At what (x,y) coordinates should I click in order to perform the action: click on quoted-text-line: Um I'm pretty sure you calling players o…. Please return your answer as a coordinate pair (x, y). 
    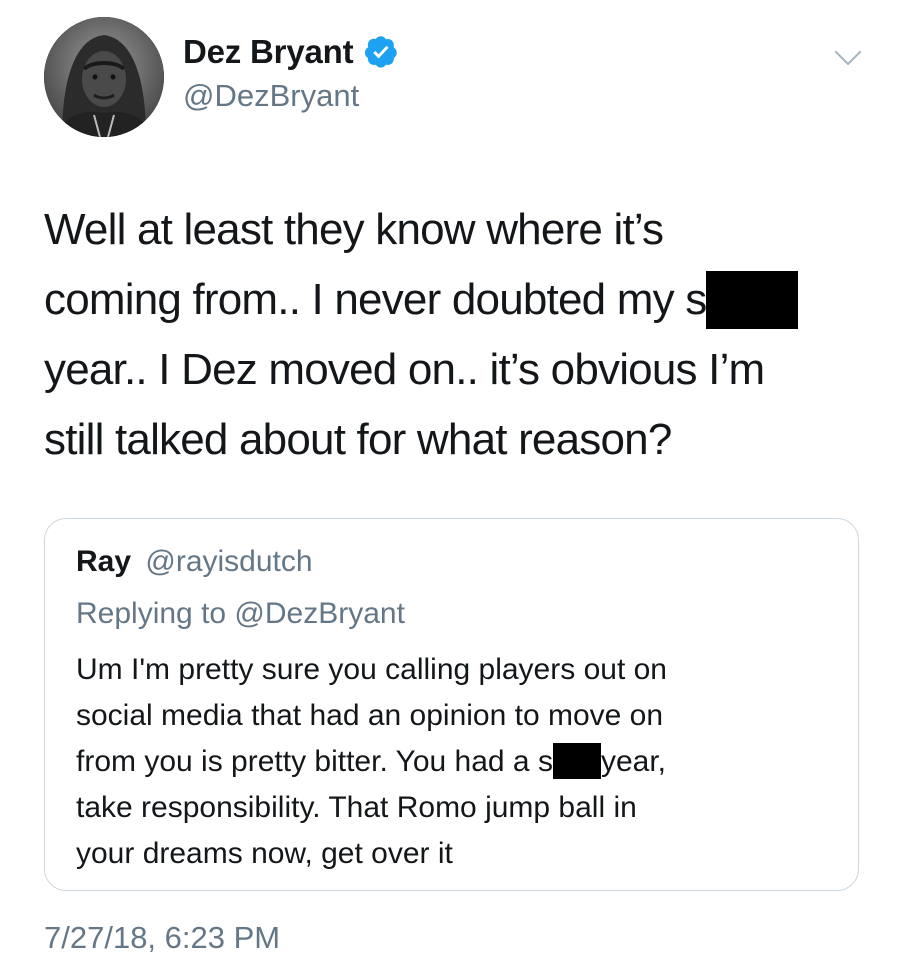
    Looking at the image, I should click on (371, 669).